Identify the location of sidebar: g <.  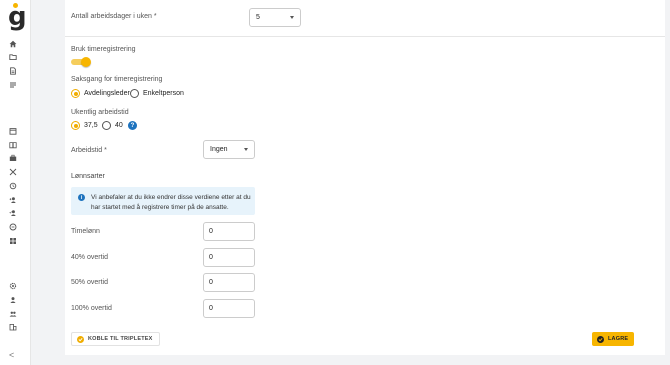
(15, 182).